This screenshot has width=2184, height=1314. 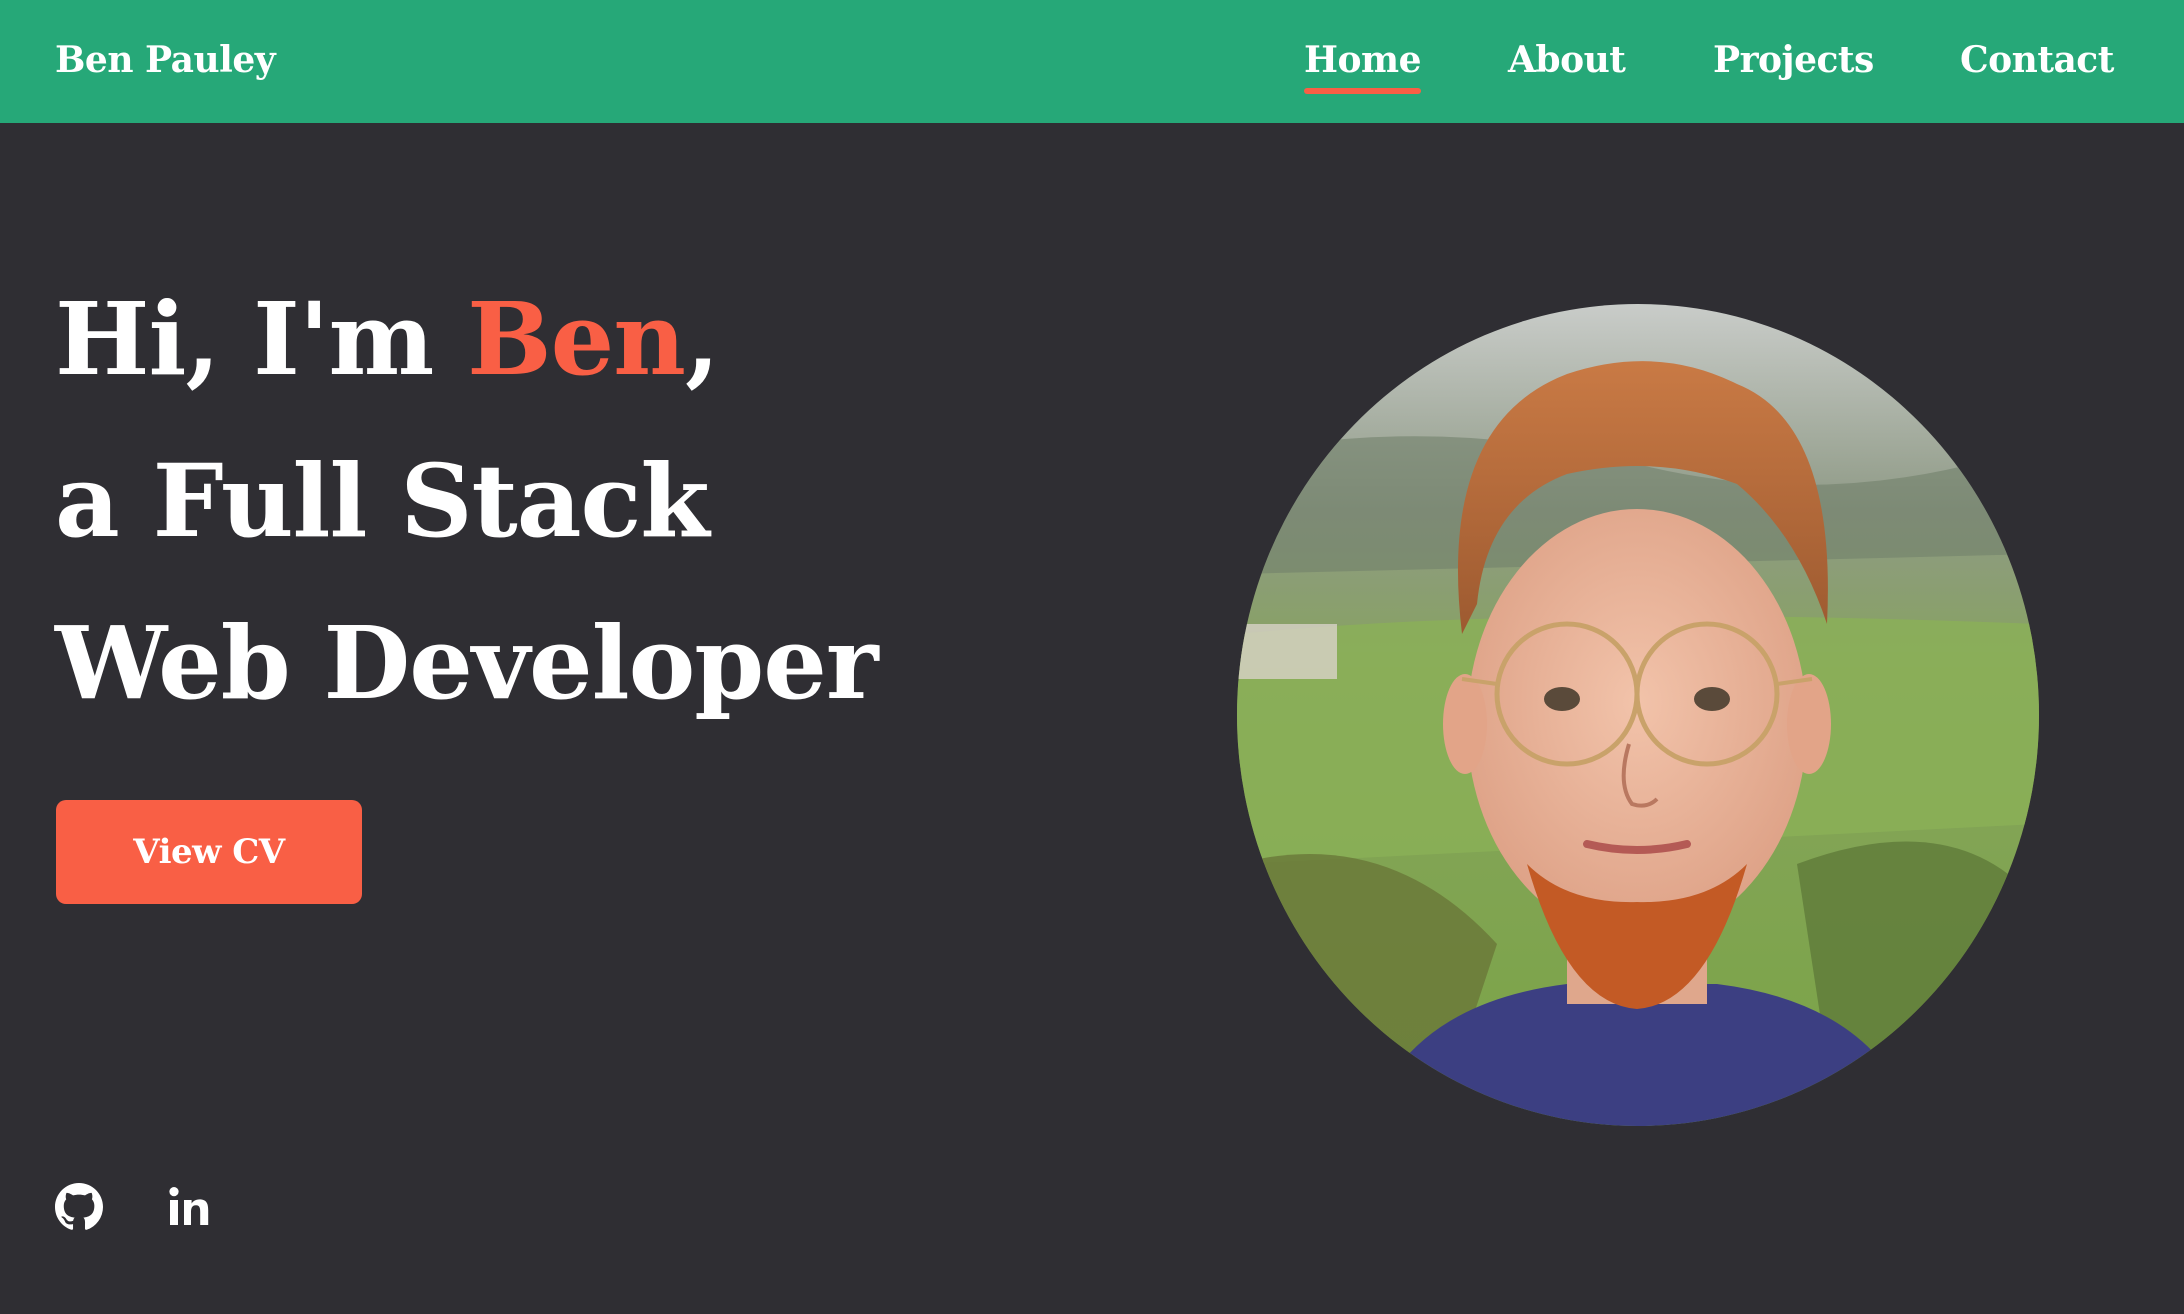 I want to click on linkedin-link, so click(x=190, y=1207).